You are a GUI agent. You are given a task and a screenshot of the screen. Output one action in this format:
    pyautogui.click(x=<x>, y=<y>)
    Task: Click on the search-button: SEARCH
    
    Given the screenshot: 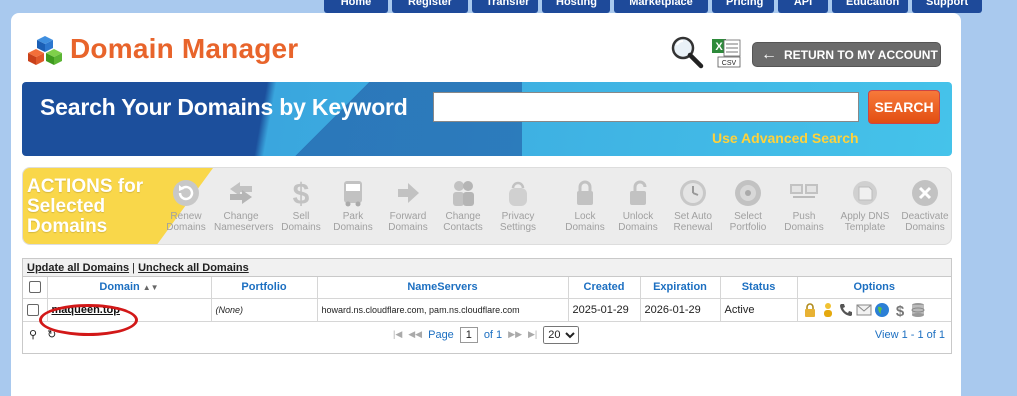 What is the action you would take?
    pyautogui.click(x=904, y=107)
    